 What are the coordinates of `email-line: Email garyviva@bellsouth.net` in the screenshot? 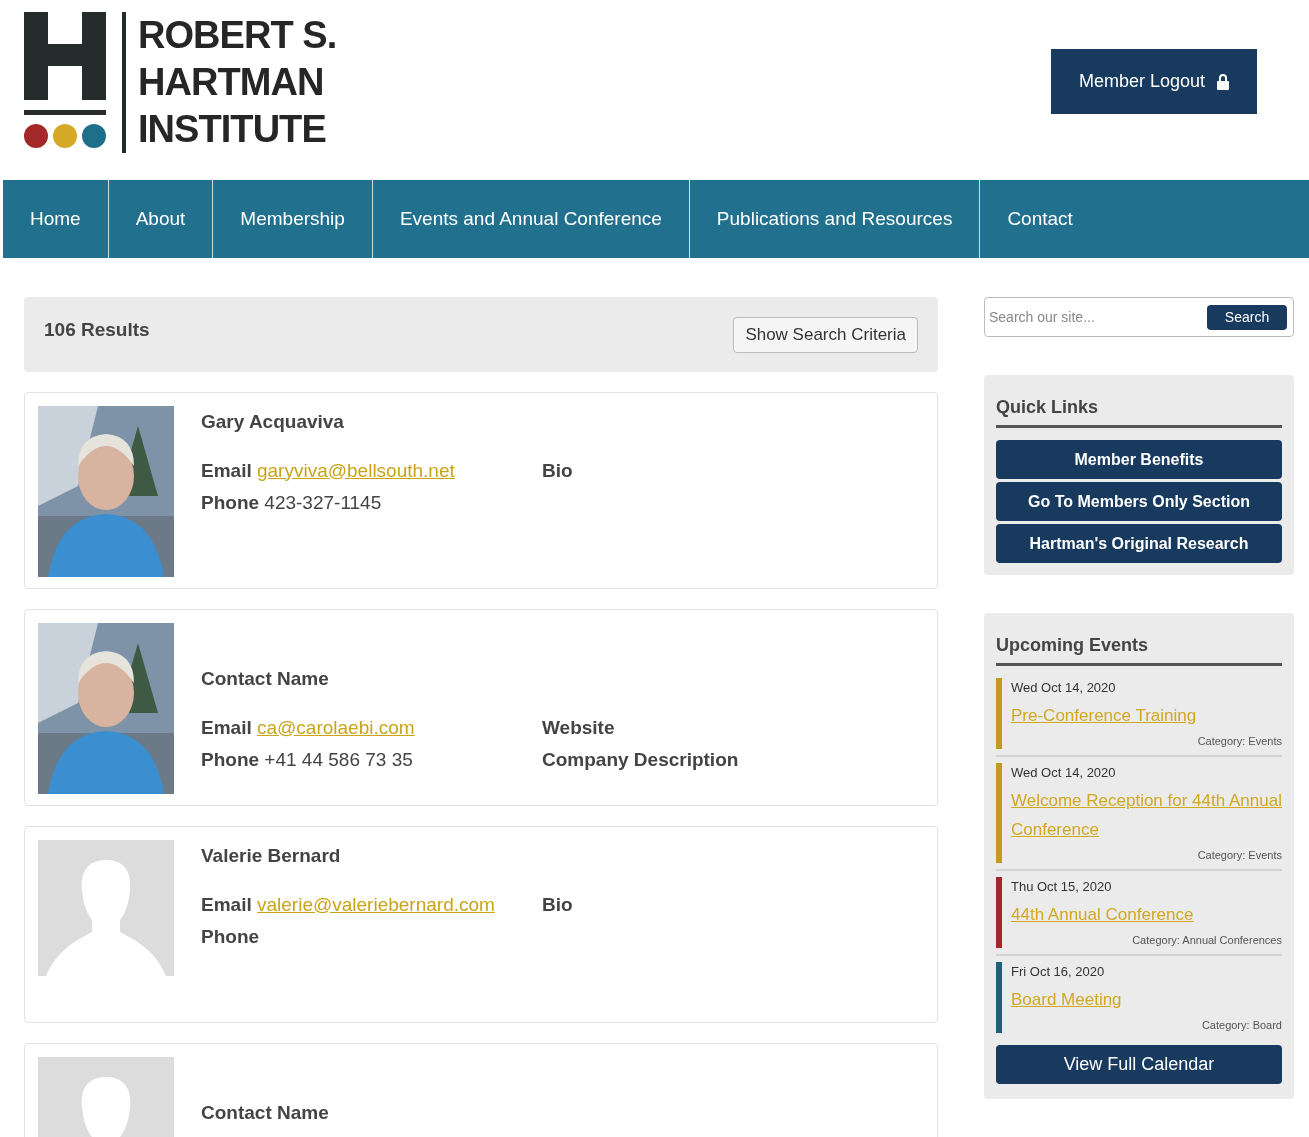 It's located at (328, 470).